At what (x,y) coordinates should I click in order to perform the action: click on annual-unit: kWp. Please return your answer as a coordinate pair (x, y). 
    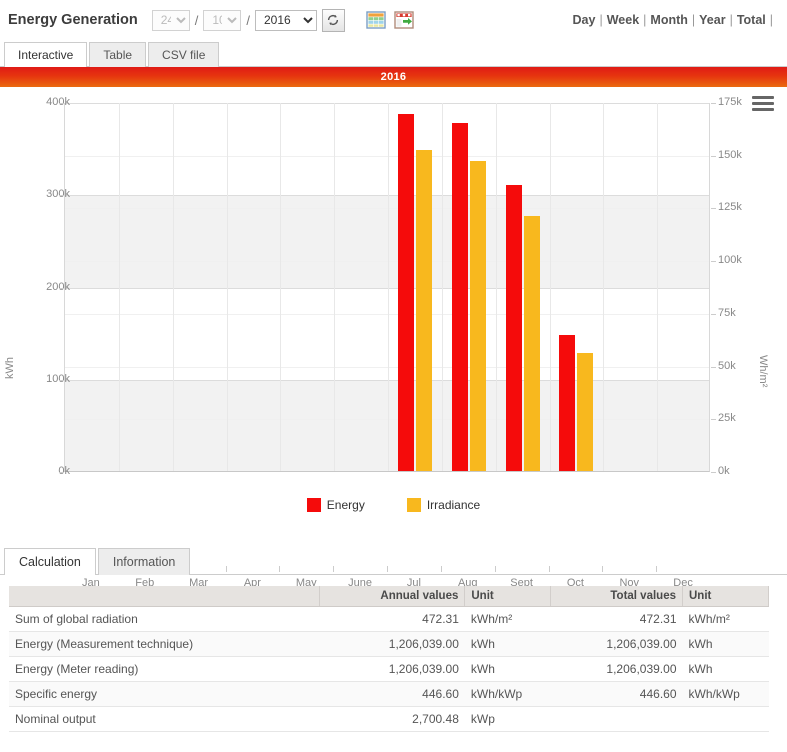
    Looking at the image, I should click on (507, 719).